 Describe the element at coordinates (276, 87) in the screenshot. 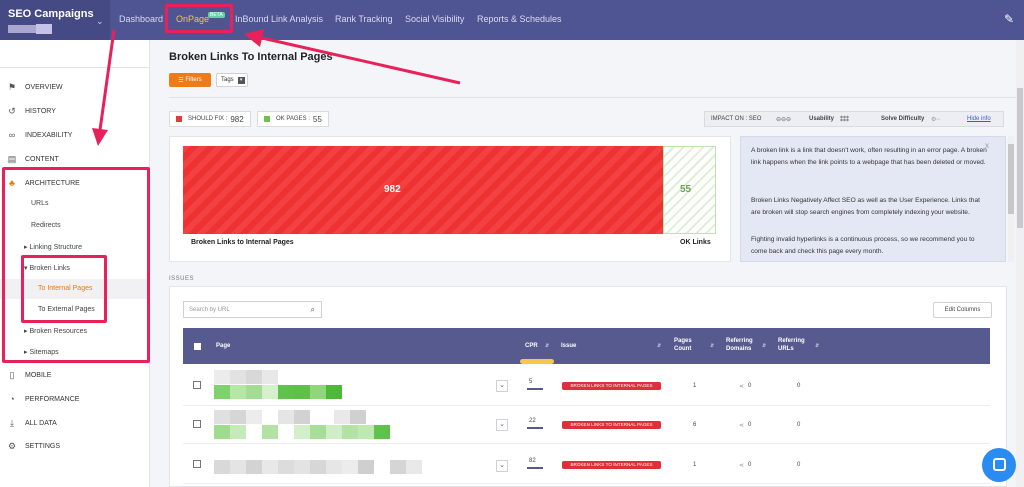

I see `annotation-arrows` at that location.